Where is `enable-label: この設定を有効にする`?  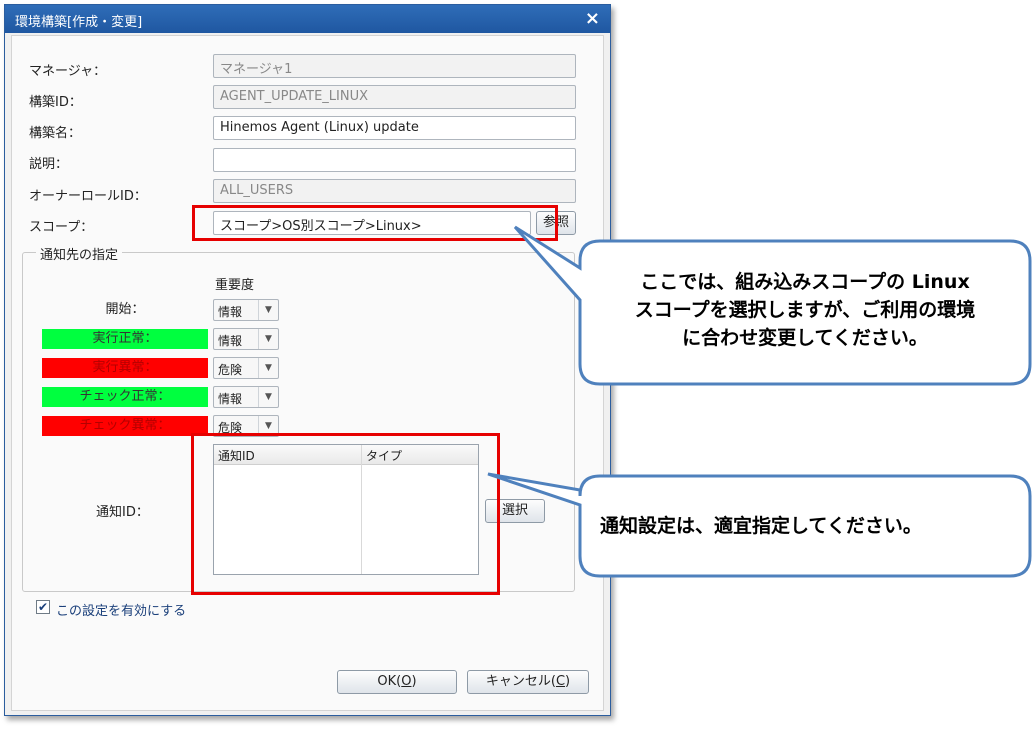
enable-label: この設定を有効にする is located at coordinates (121, 609).